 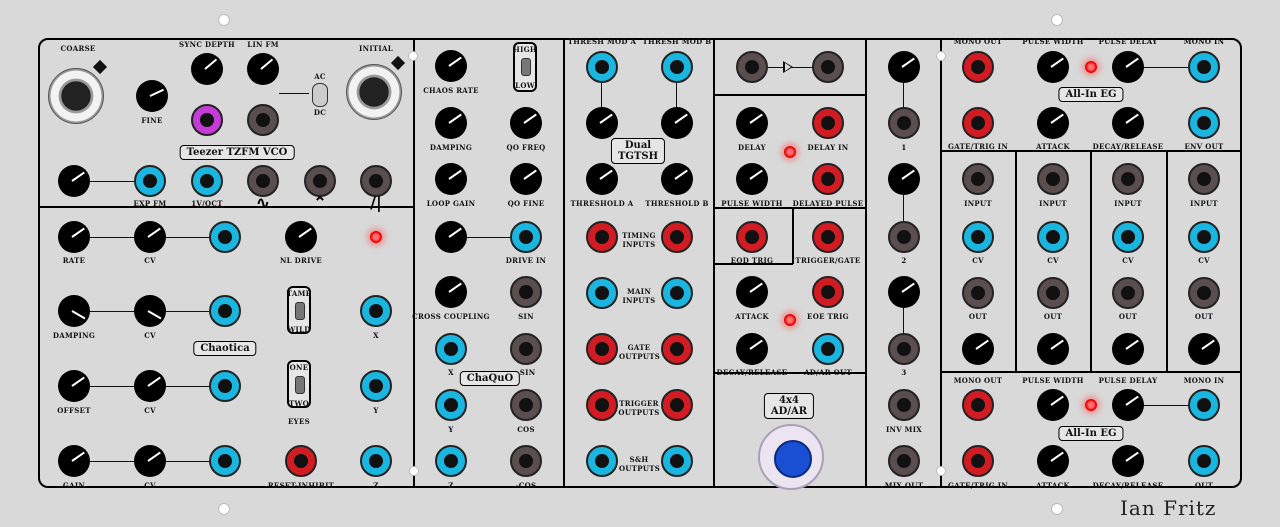 I want to click on sin-jack, so click(x=526, y=292).